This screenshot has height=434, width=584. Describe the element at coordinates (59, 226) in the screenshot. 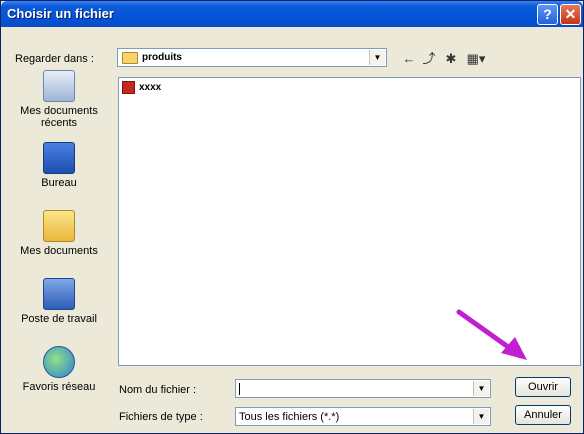

I see `my-documents-icon` at that location.